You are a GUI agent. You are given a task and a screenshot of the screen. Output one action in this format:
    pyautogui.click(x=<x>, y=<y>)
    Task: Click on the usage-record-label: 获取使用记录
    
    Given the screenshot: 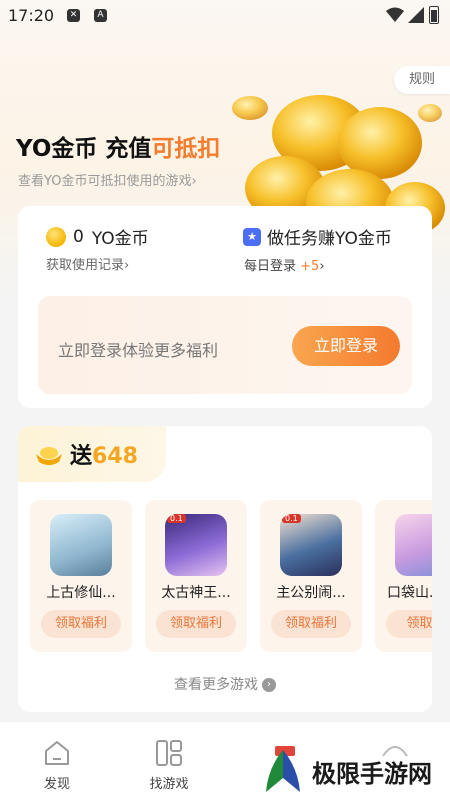 What is the action you would take?
    pyautogui.click(x=85, y=265)
    